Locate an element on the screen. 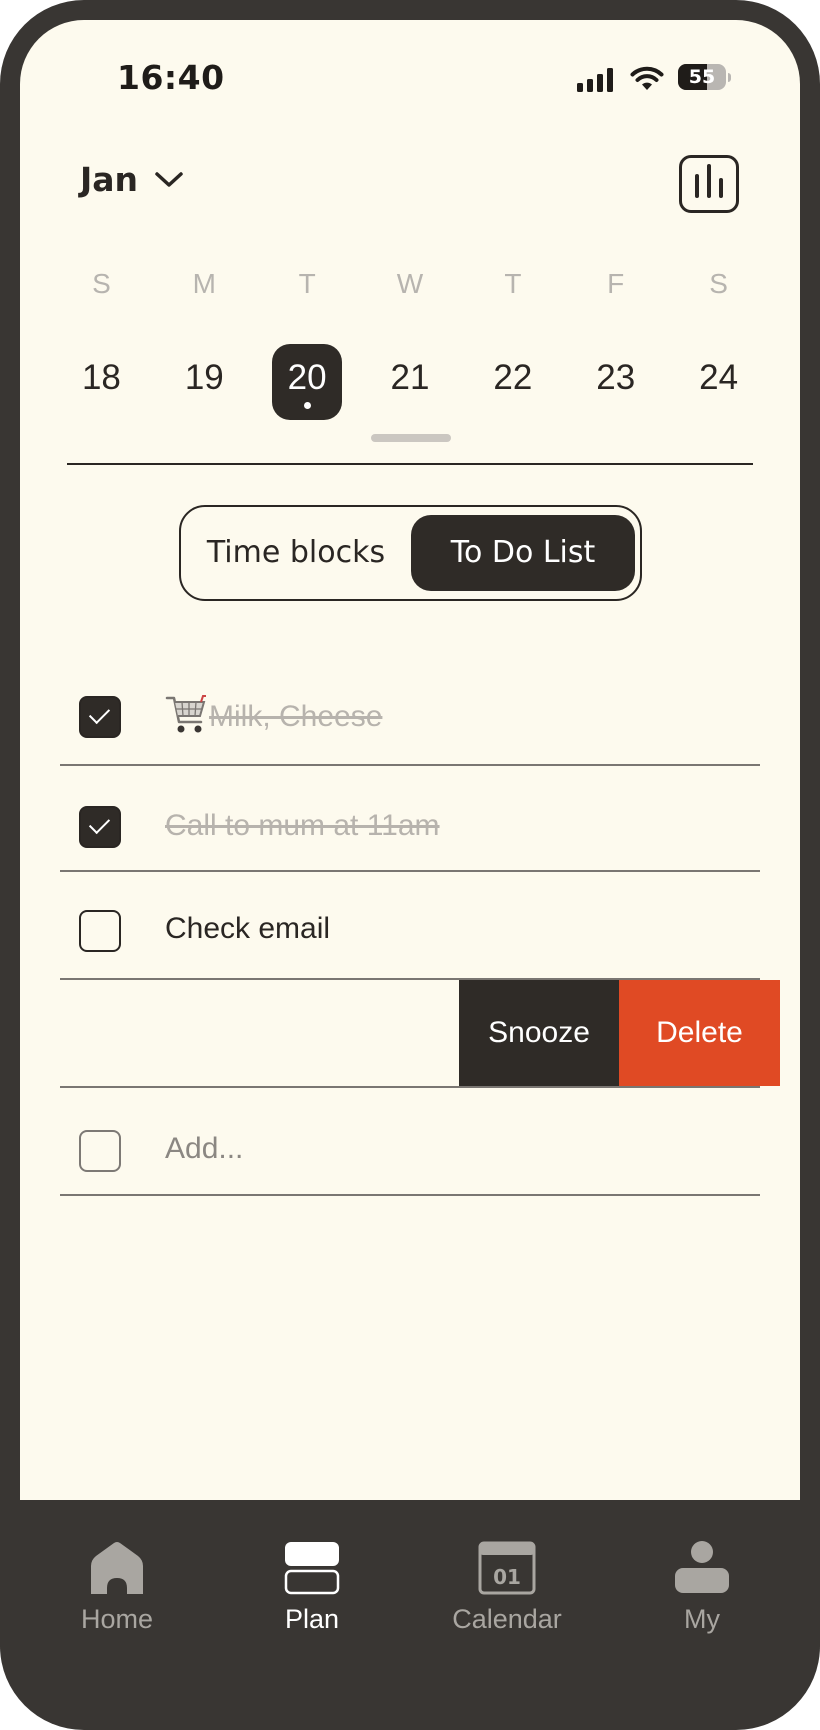 This screenshot has width=820, height=1730. tab-time-blocks: Time blocks is located at coordinates (296, 553).